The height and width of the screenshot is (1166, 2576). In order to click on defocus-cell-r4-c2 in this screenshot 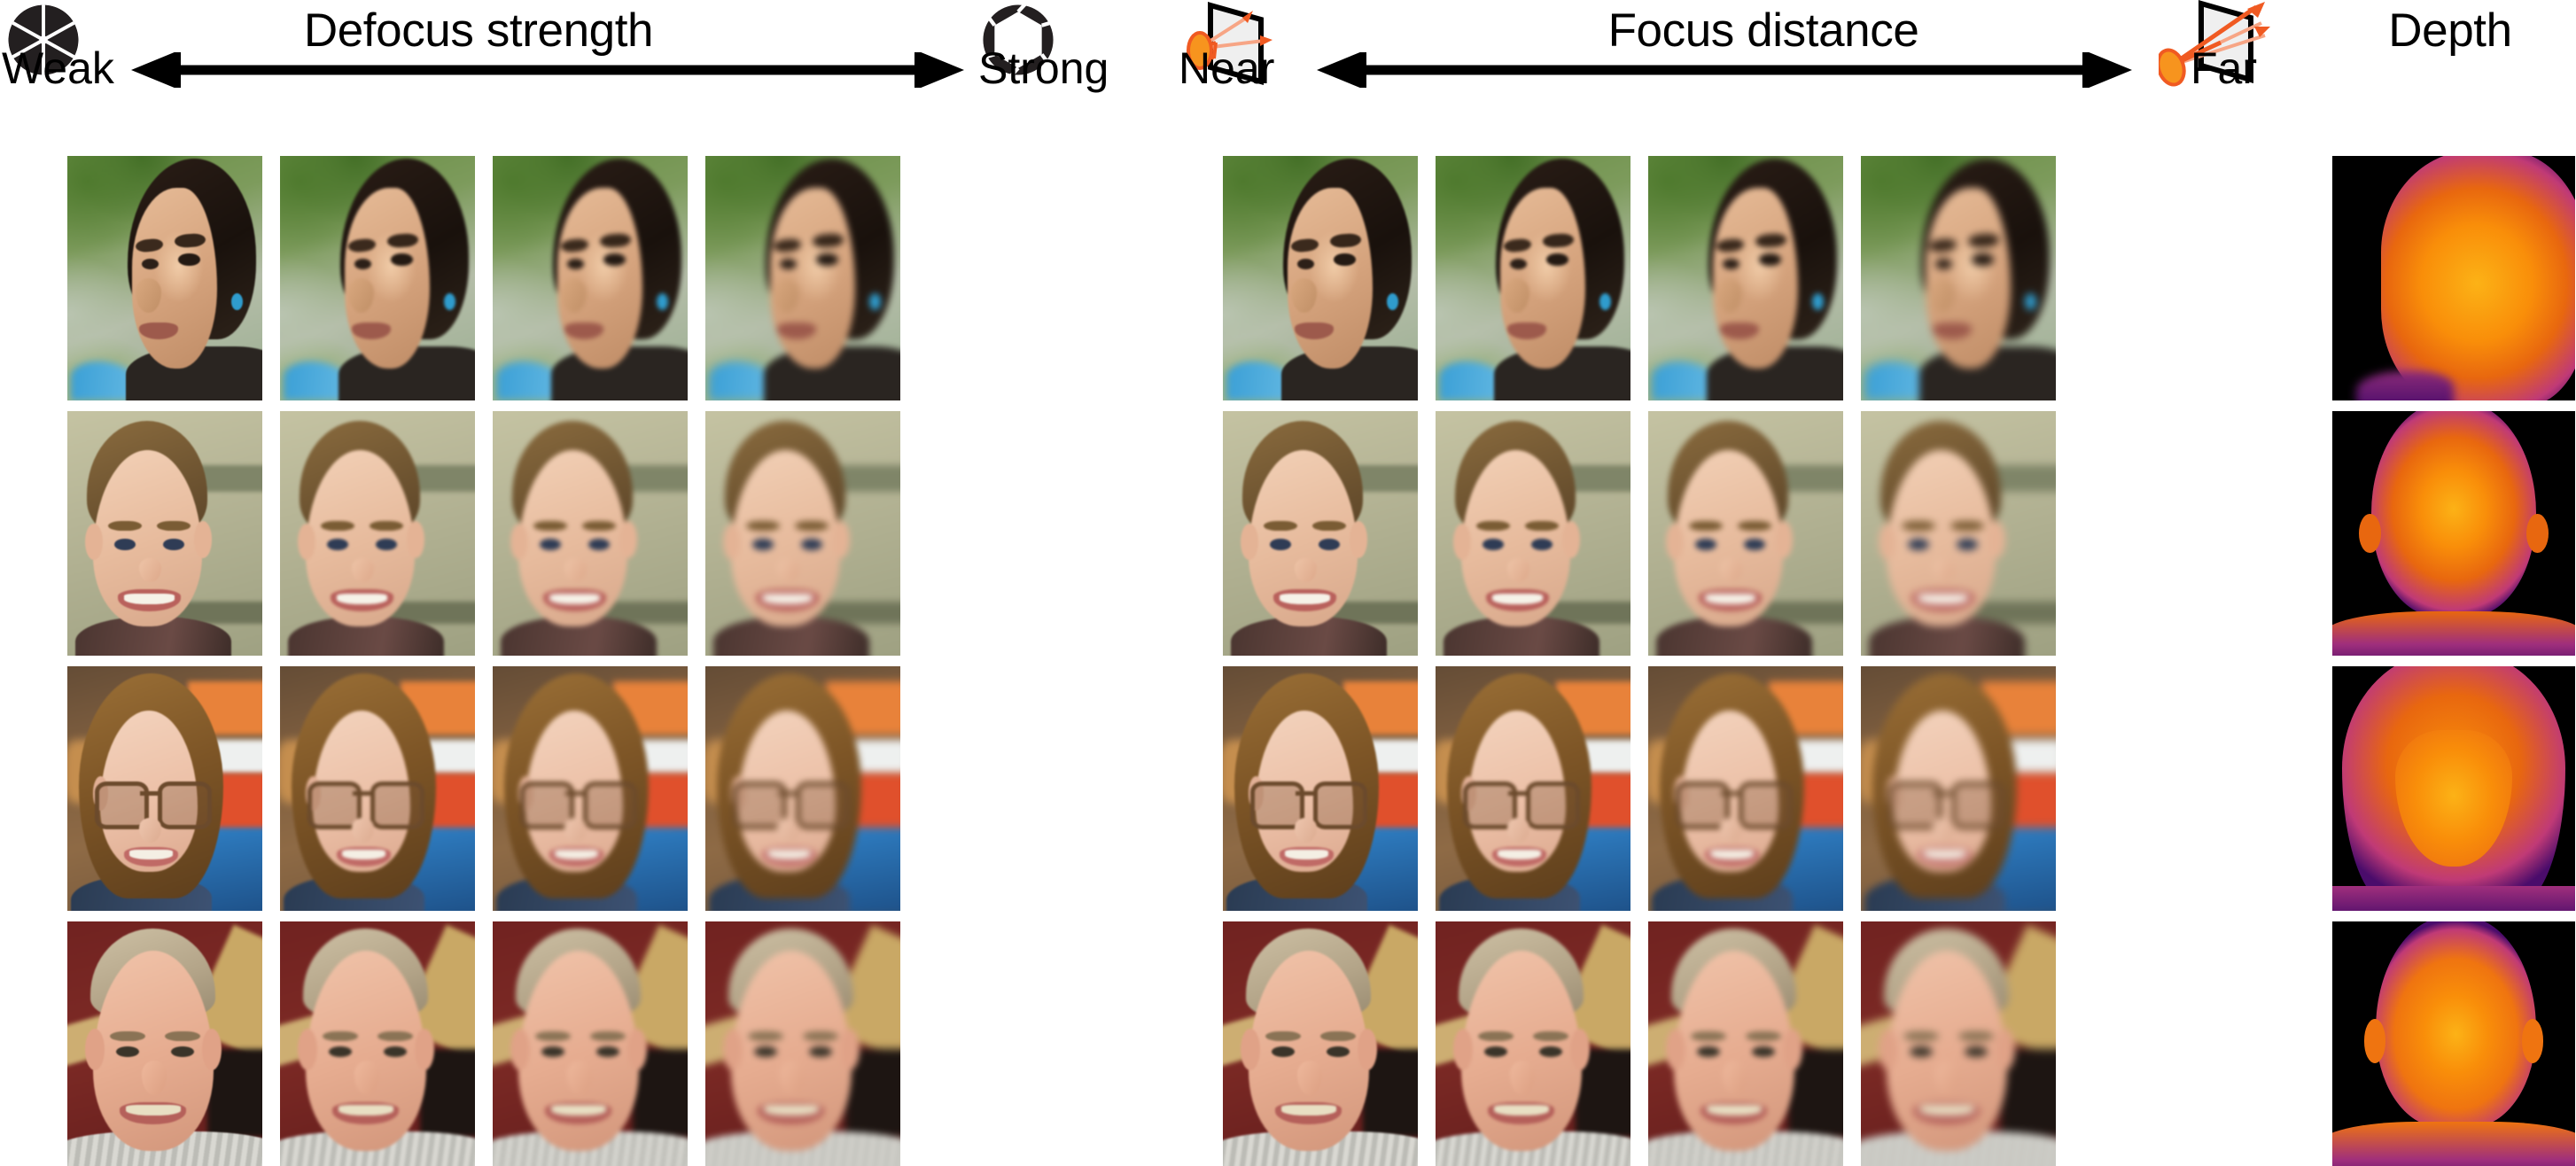, I will do `click(377, 1043)`.